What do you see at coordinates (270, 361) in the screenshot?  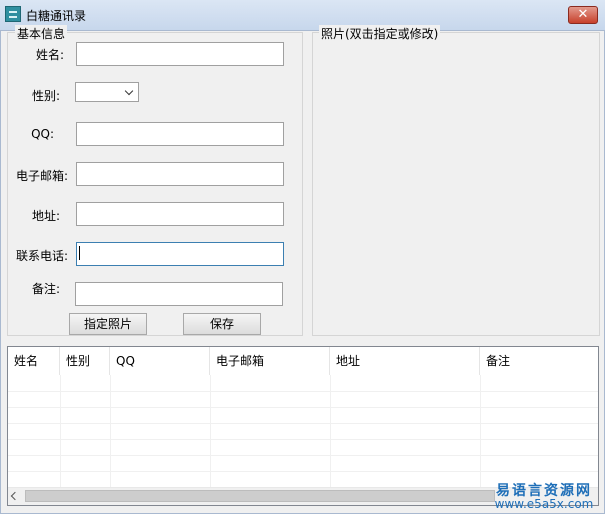 I see `column-header-email: 电子邮箱` at bounding box center [270, 361].